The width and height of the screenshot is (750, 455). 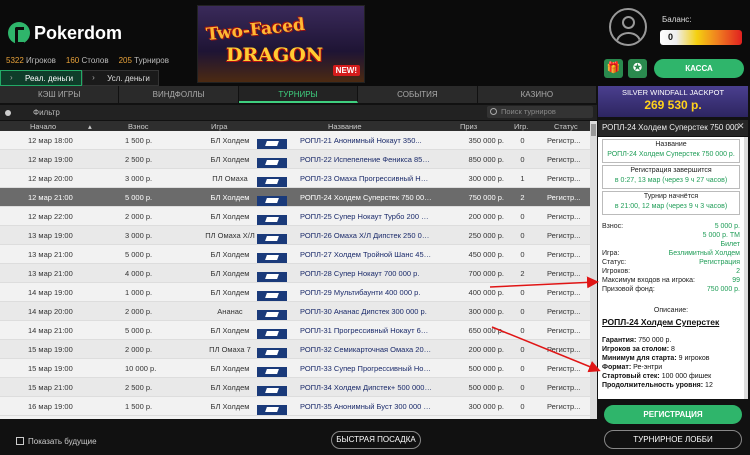 What do you see at coordinates (139, 254) in the screenshot?
I see `cell-buyin: 5 000 р.` at bounding box center [139, 254].